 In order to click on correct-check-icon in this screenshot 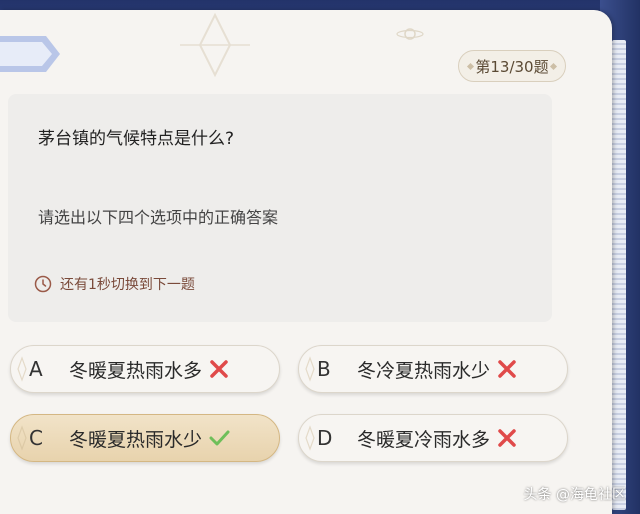, I will do `click(219, 438)`.